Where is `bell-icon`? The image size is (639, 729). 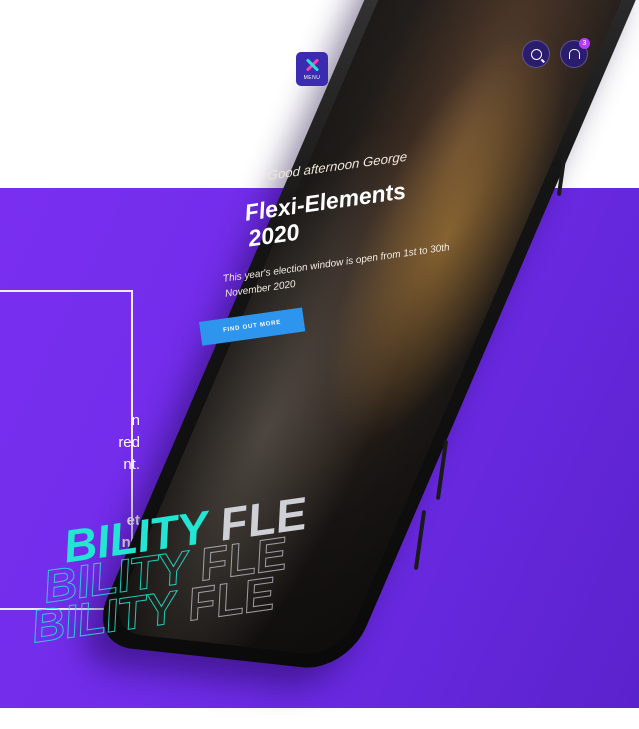
bell-icon is located at coordinates (574, 54).